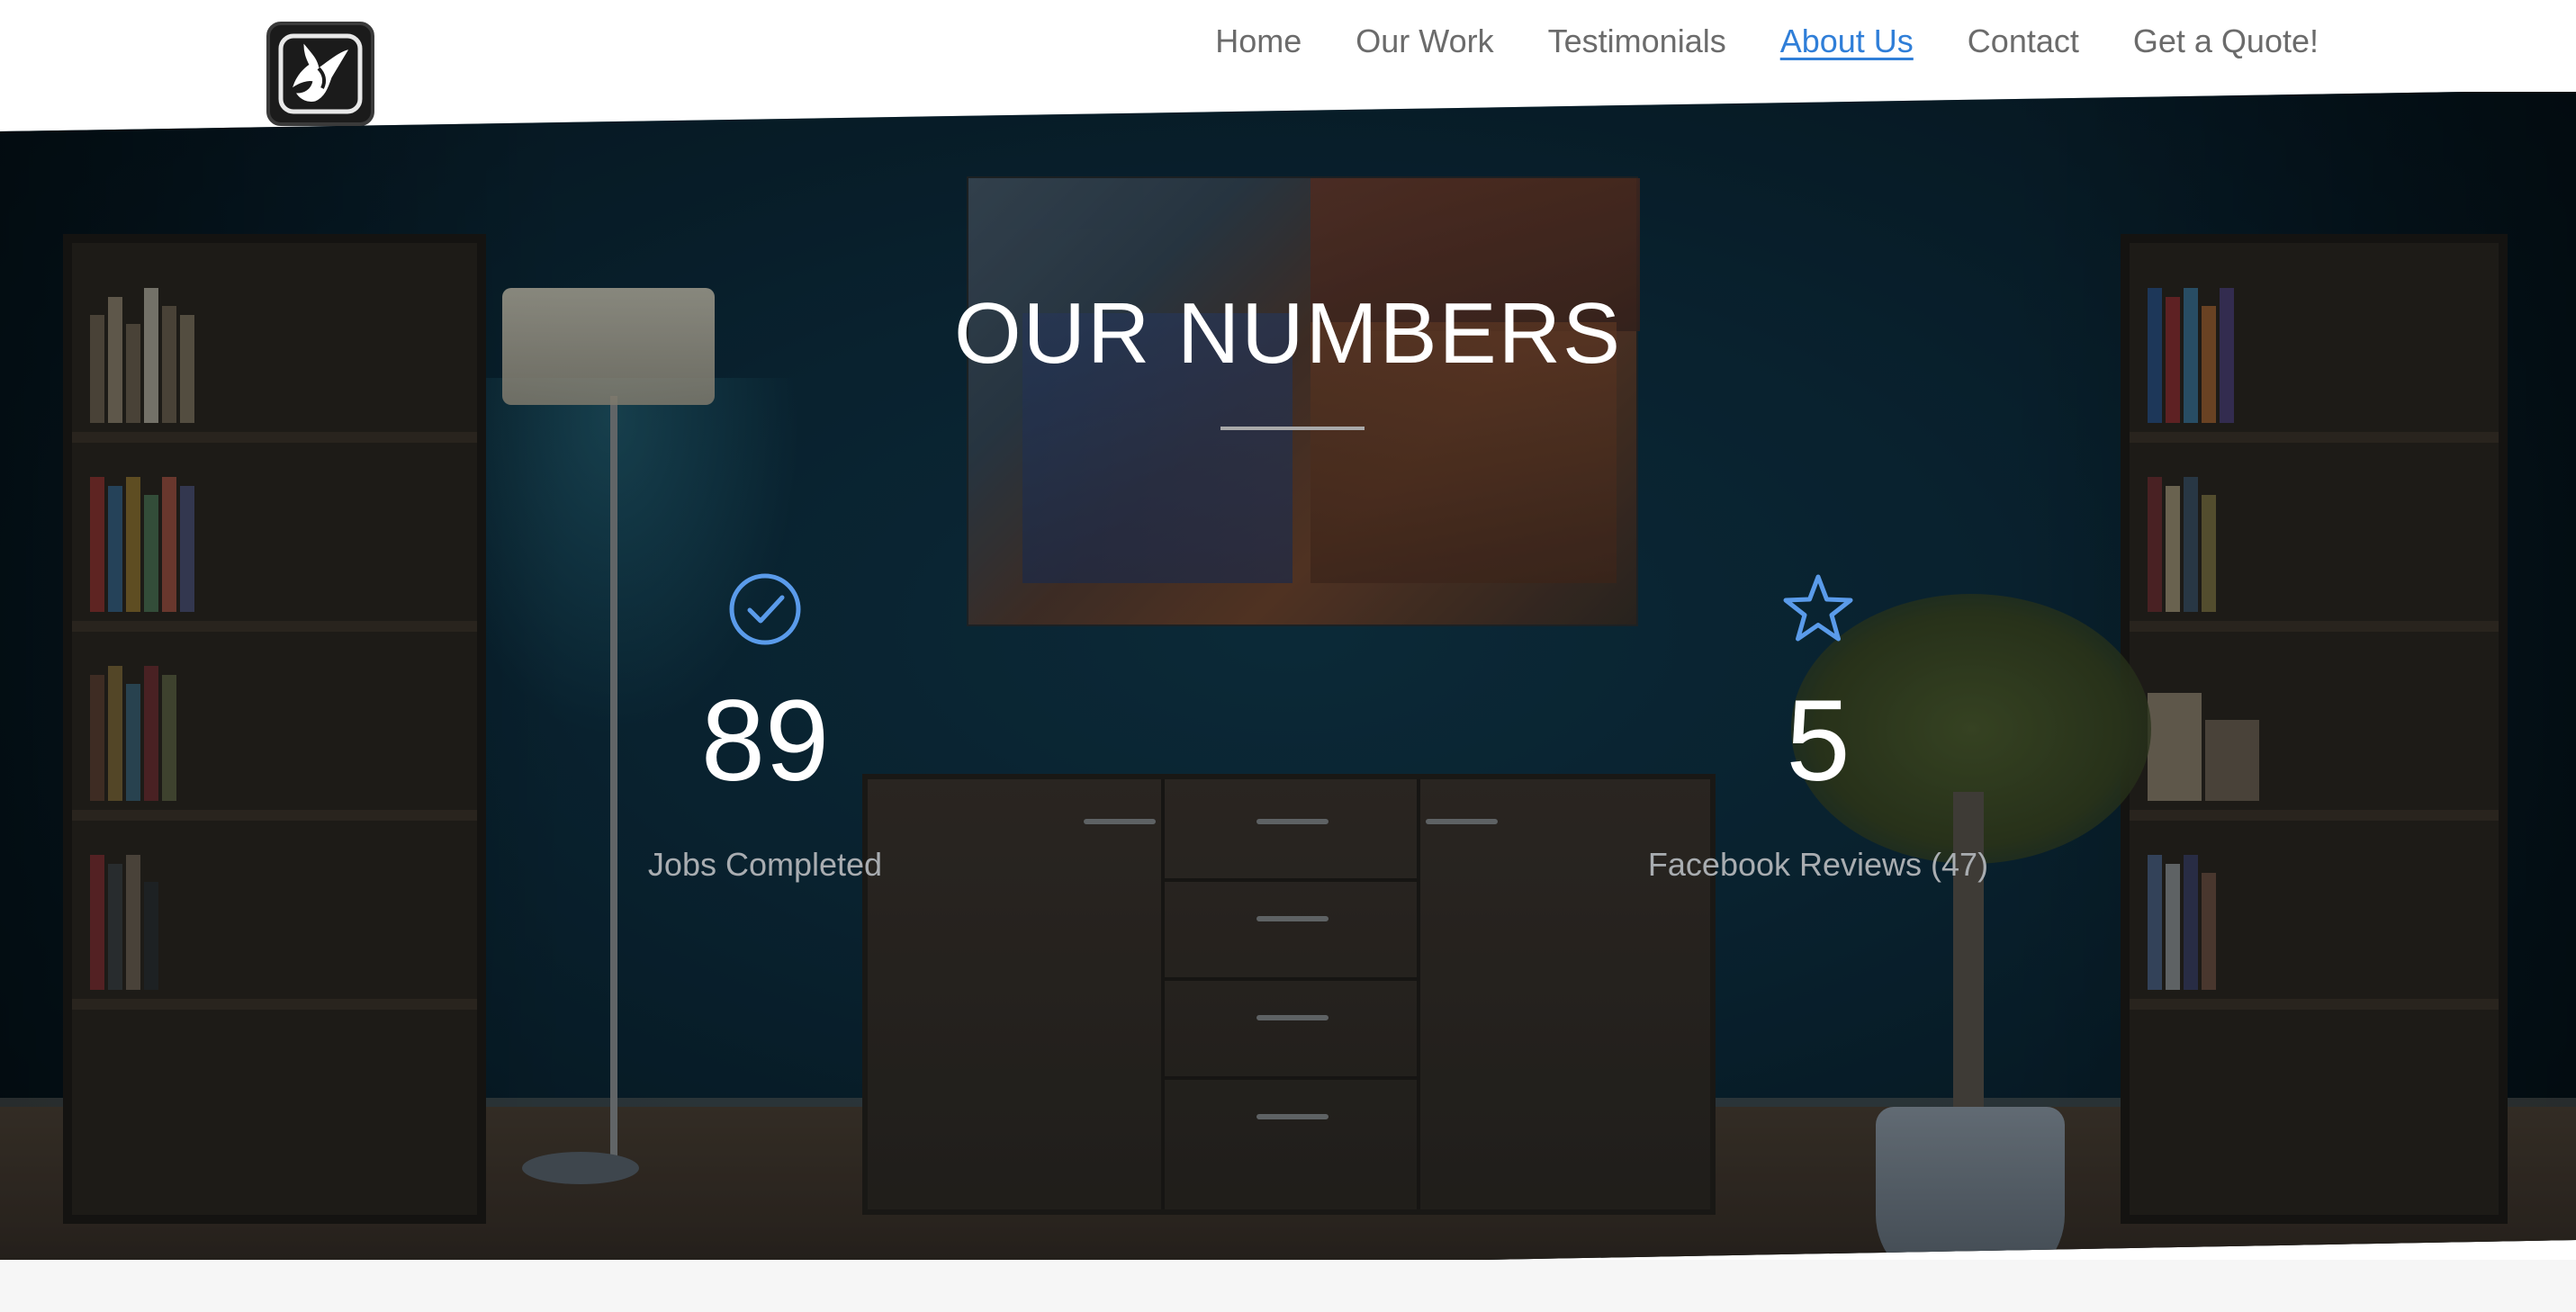 This screenshot has width=2576, height=1312. What do you see at coordinates (1637, 41) in the screenshot?
I see `nav-testimonials-link: Testimonials` at bounding box center [1637, 41].